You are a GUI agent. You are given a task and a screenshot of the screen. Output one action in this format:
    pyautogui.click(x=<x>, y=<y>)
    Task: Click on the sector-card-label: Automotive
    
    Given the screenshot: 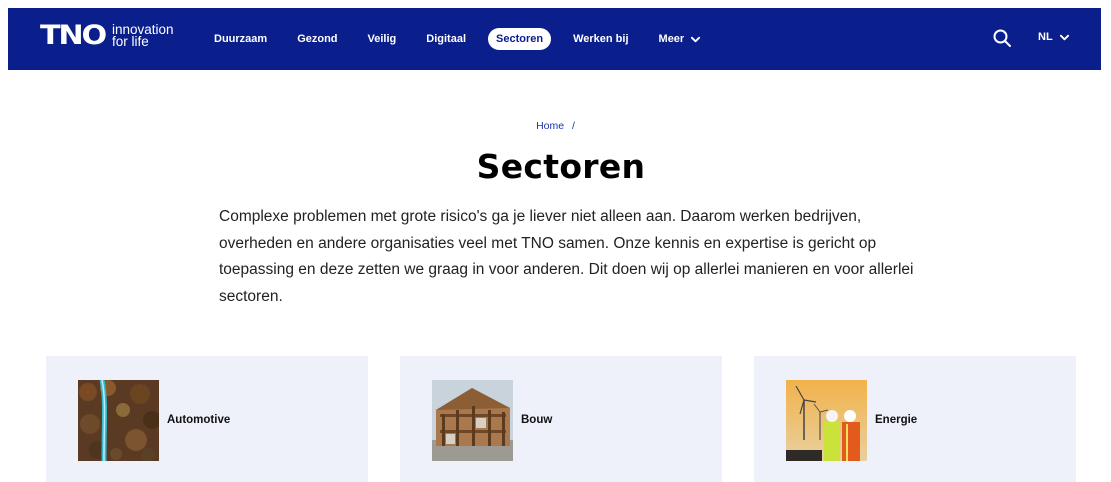 What is the action you would take?
    pyautogui.click(x=199, y=420)
    